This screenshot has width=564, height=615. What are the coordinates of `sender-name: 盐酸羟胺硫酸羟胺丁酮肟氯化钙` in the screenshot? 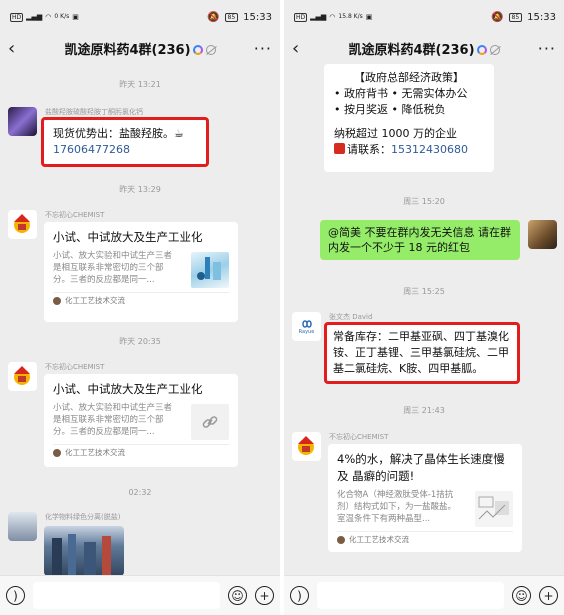 It's located at (94, 112).